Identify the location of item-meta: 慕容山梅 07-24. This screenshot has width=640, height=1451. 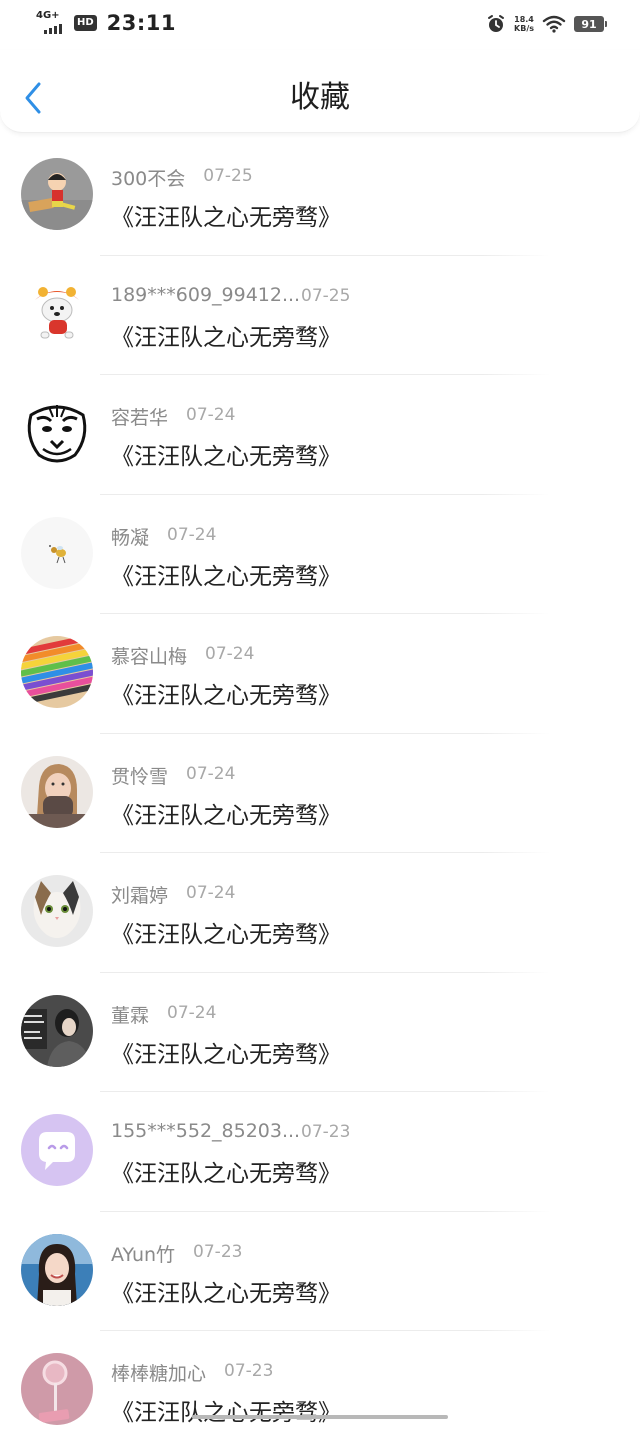
(182, 655).